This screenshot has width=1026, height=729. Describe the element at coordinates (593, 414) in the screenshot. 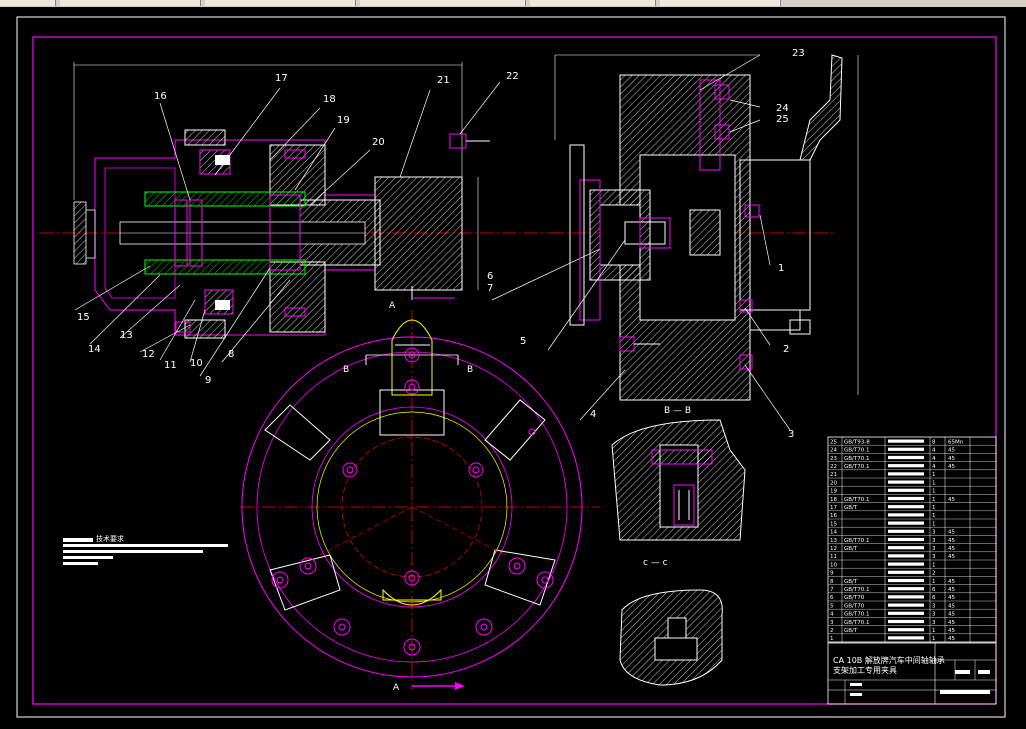

I see `balloon-4: 4` at that location.